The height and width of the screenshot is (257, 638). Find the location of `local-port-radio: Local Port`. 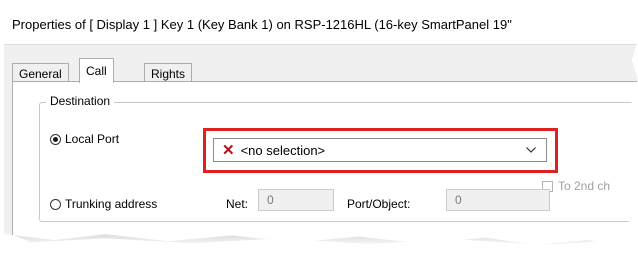

local-port-radio: Local Port is located at coordinates (84, 139).